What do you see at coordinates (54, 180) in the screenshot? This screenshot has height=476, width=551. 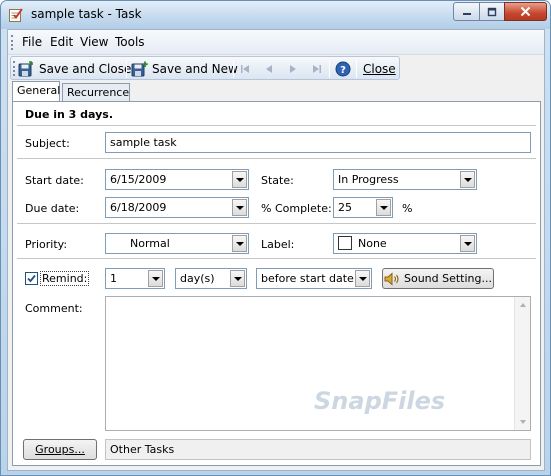 I see `start-date-label: Start date:` at bounding box center [54, 180].